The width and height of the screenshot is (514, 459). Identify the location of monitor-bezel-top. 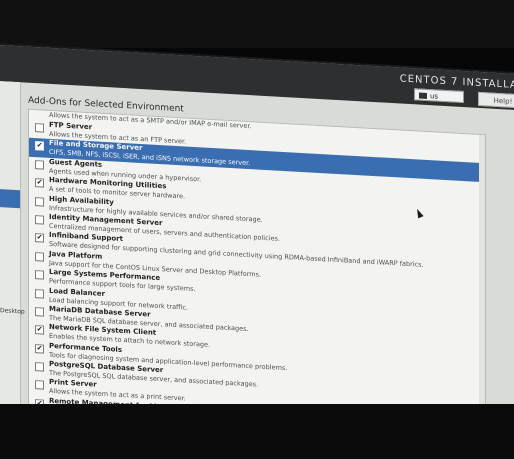
(257, 24).